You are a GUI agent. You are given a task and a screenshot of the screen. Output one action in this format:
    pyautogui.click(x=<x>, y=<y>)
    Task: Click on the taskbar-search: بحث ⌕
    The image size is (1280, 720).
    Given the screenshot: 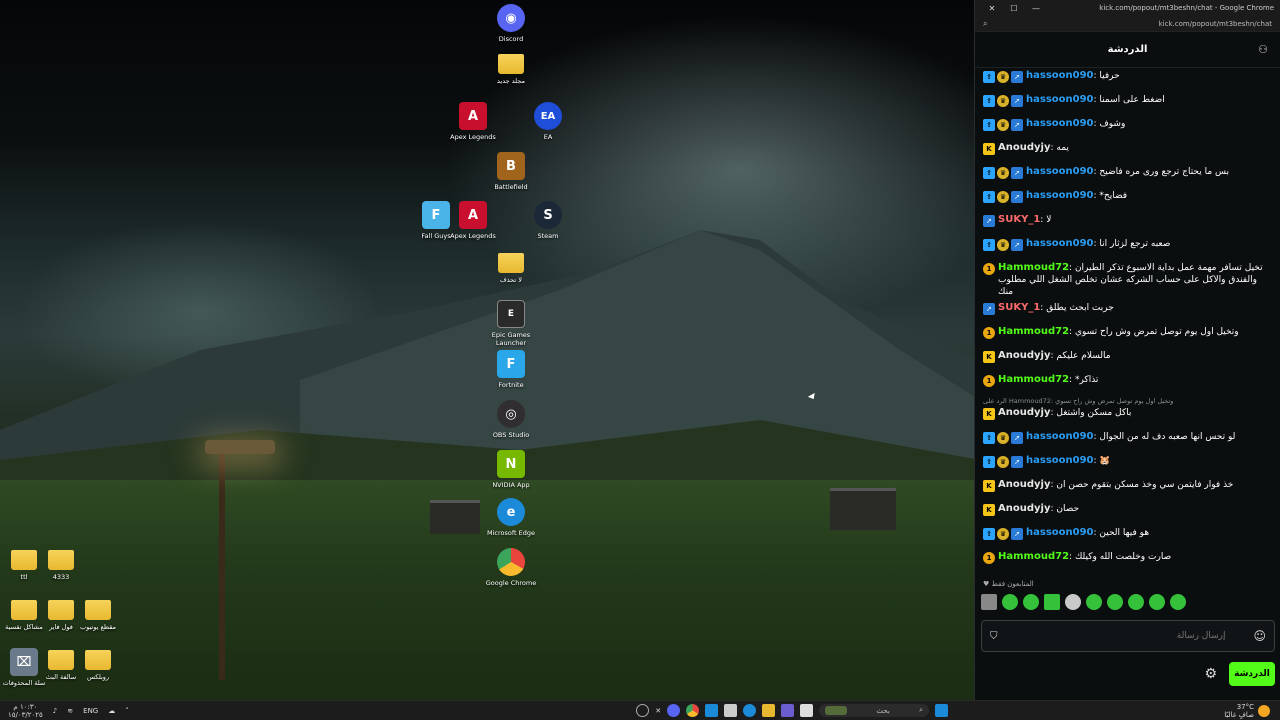 What is the action you would take?
    pyautogui.click(x=874, y=710)
    